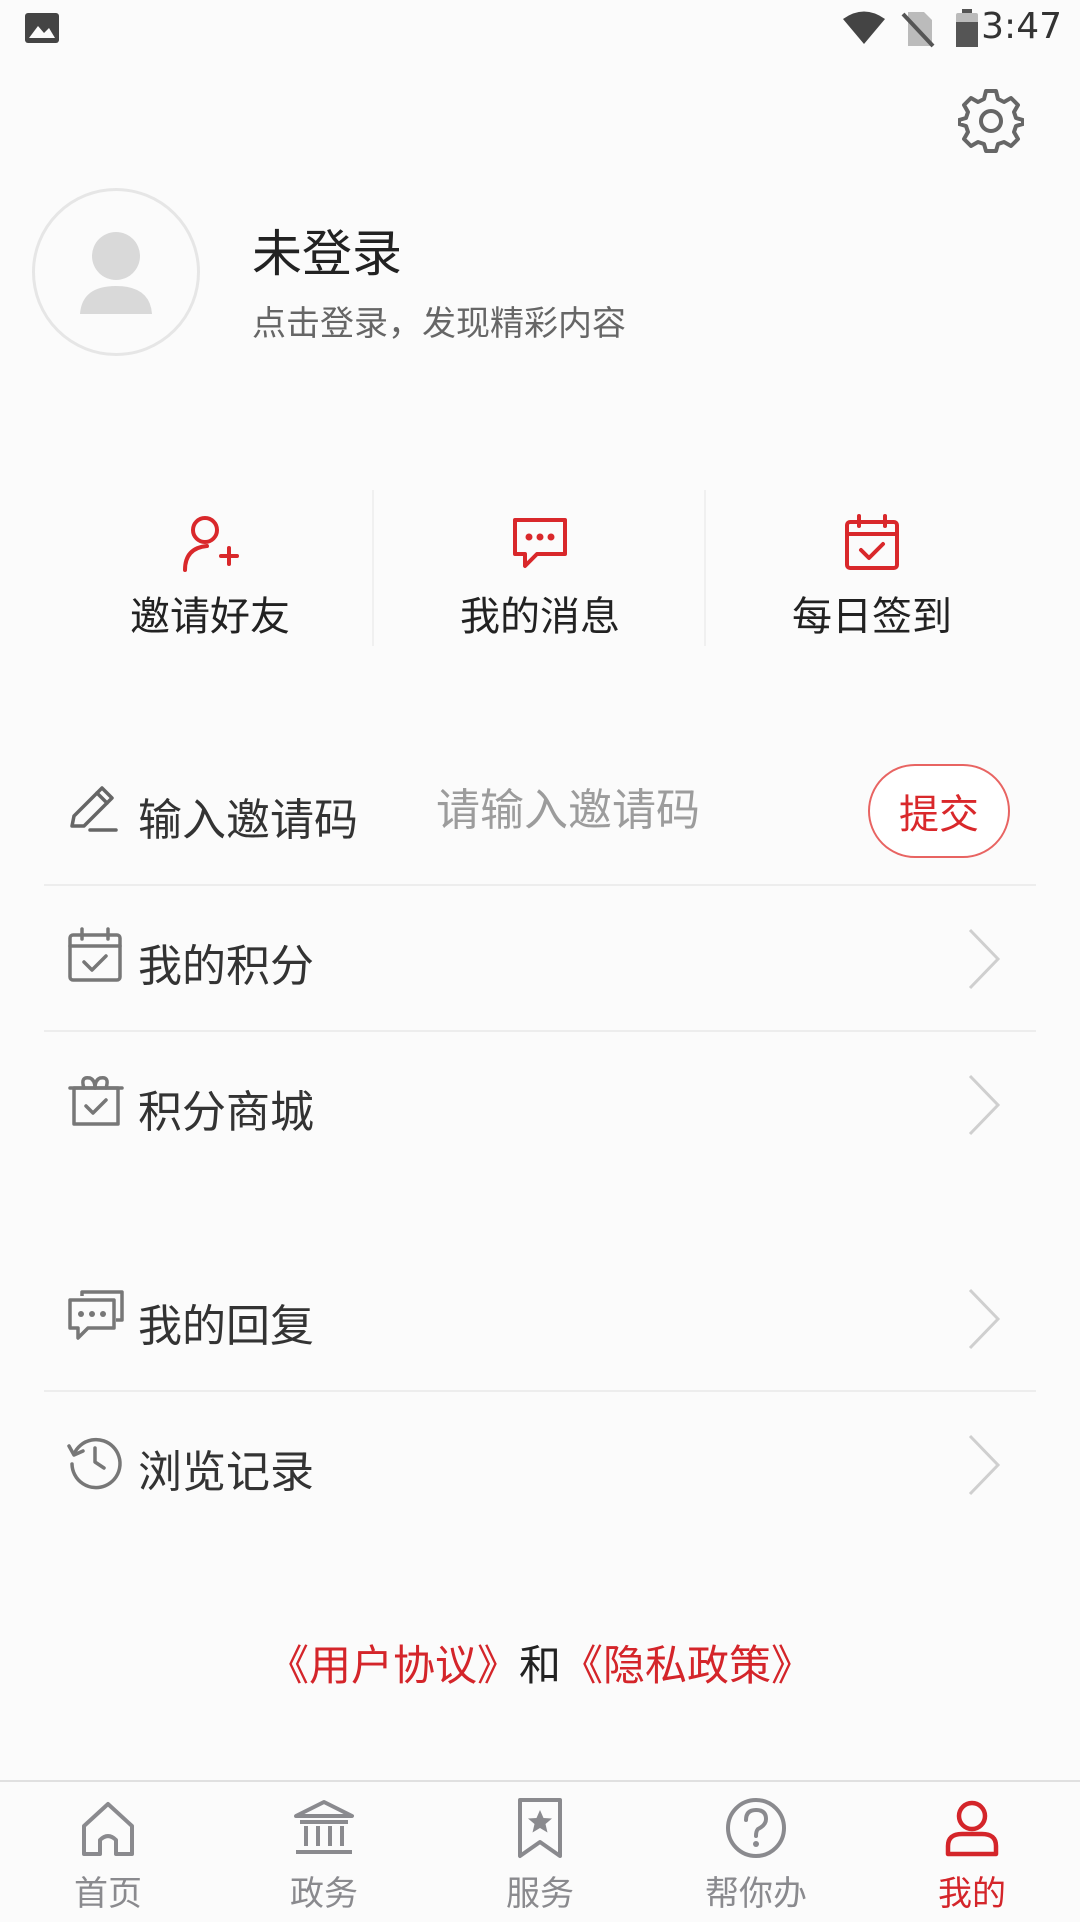 The width and height of the screenshot is (1080, 1922). I want to click on nav-item-mine: 我的, so click(972, 1852).